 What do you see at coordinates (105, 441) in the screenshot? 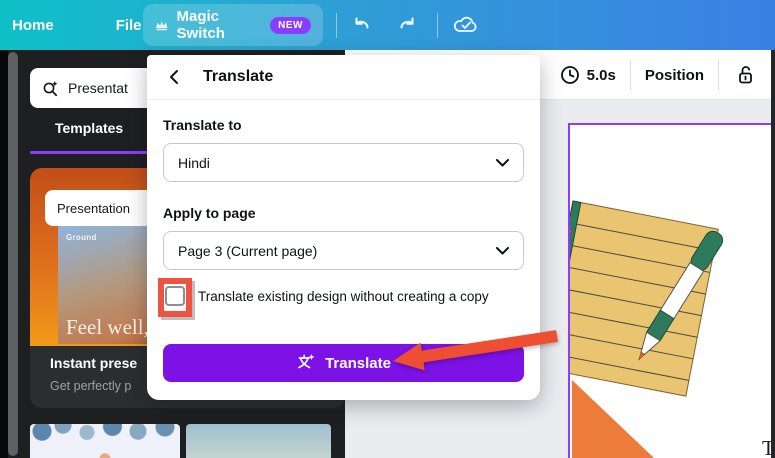
I see `template-thumbnail-floral` at bounding box center [105, 441].